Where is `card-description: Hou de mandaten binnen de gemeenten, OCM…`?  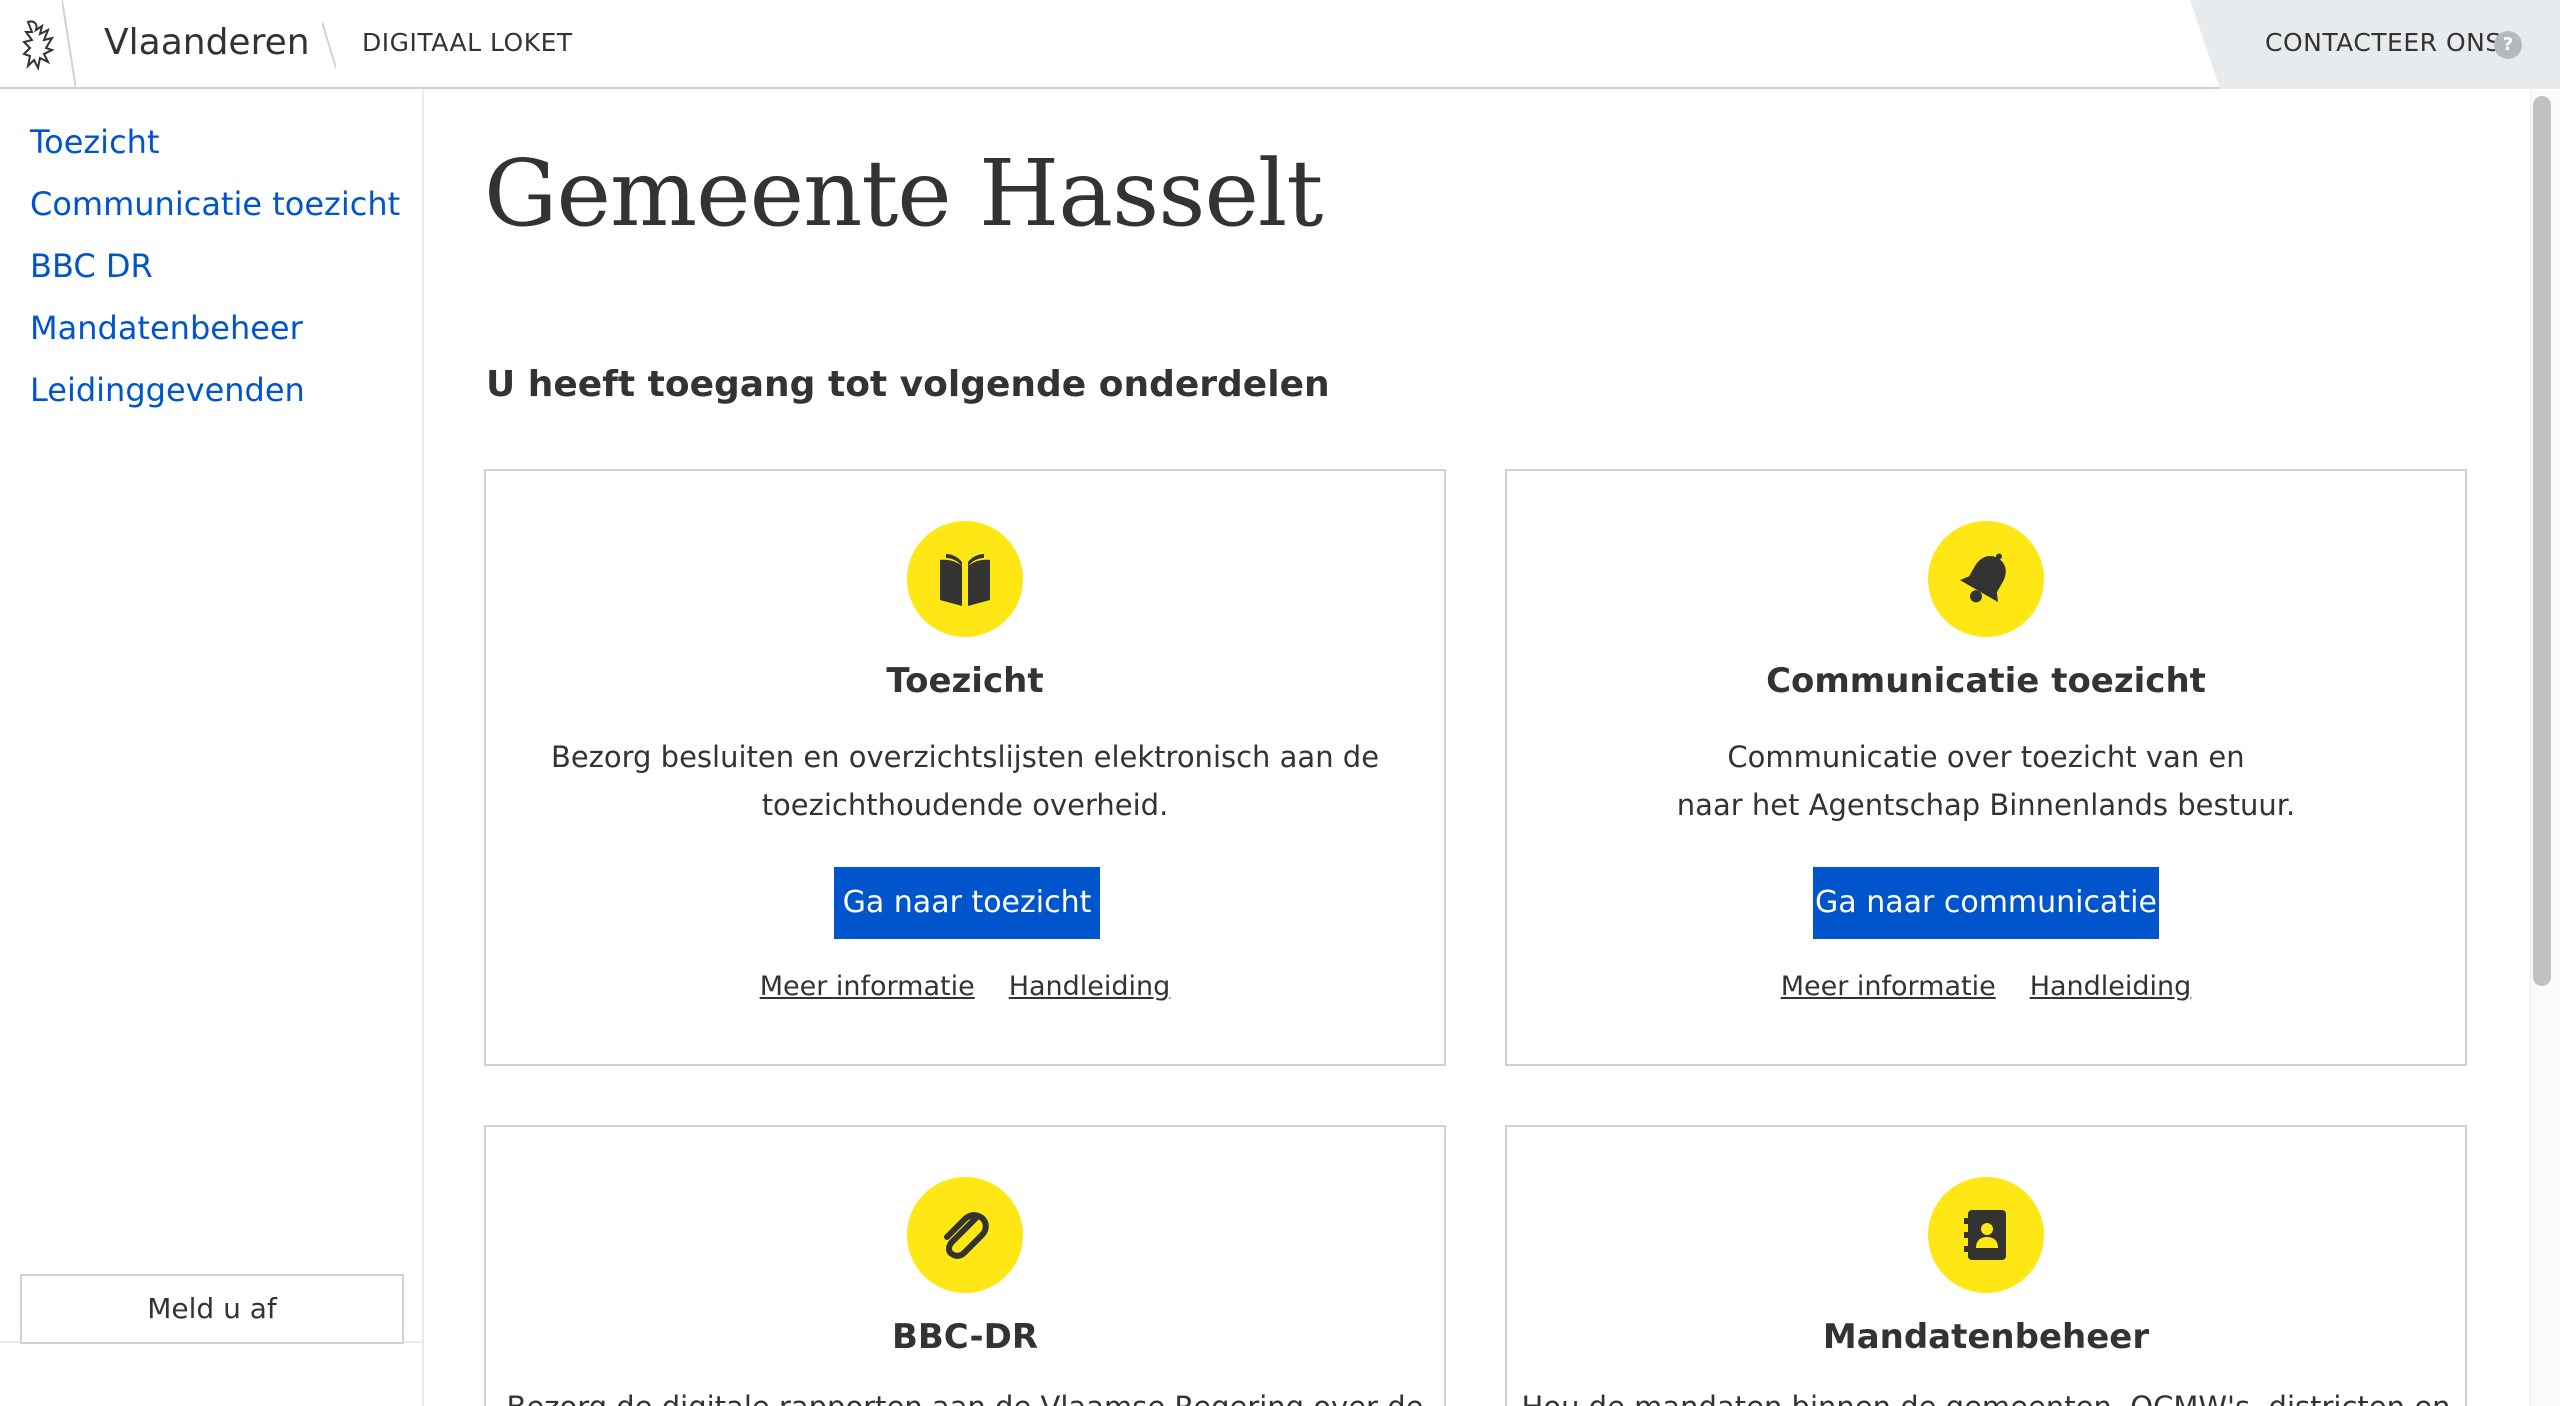
card-description: Hou de mandaten binnen de gemeenten, OCM… is located at coordinates (1986, 1394).